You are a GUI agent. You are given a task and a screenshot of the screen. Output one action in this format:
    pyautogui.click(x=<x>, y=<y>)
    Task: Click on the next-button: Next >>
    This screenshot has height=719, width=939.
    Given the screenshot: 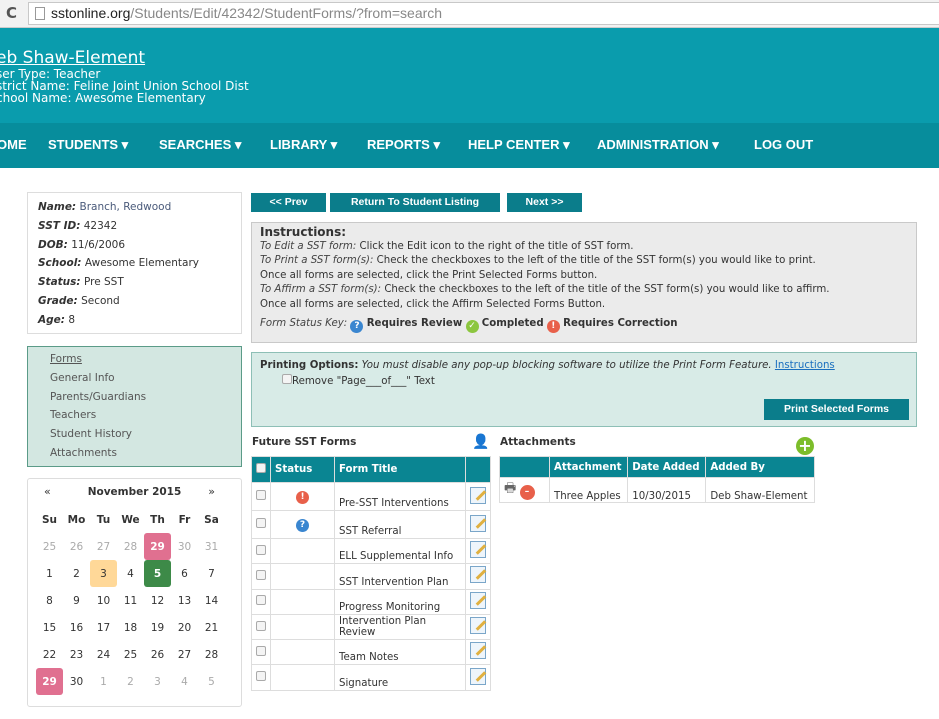 What is the action you would take?
    pyautogui.click(x=544, y=202)
    